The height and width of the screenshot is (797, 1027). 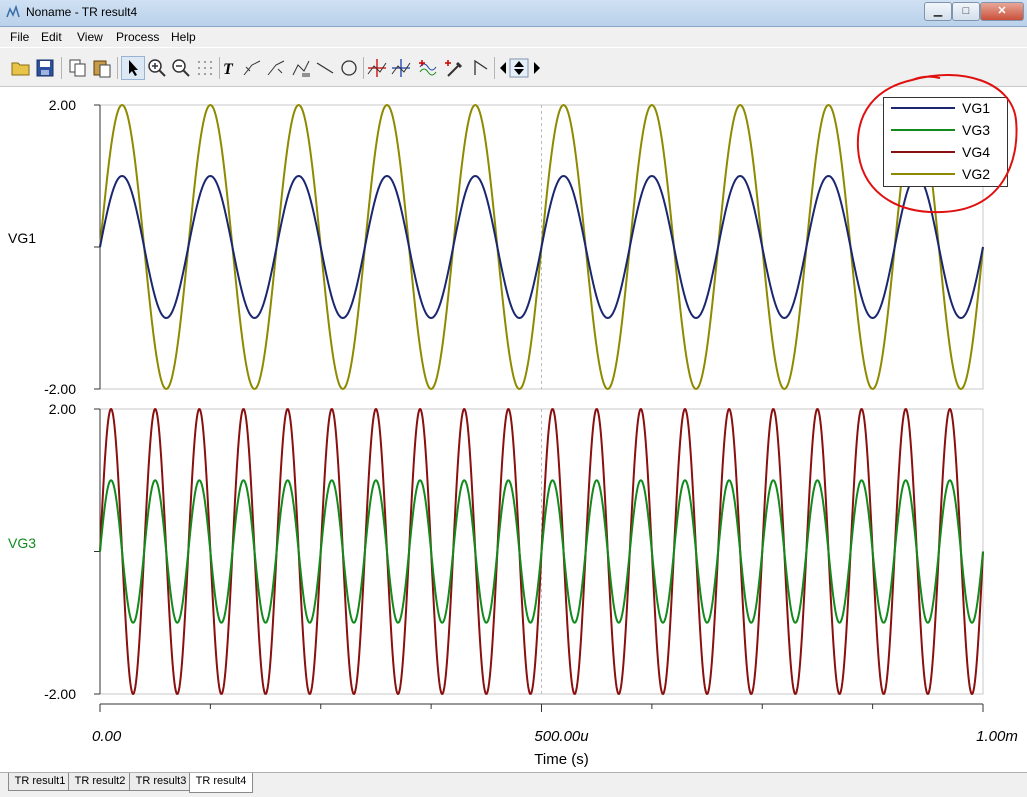 What do you see at coordinates (157, 68) in the screenshot?
I see `zoom-in-icon` at bounding box center [157, 68].